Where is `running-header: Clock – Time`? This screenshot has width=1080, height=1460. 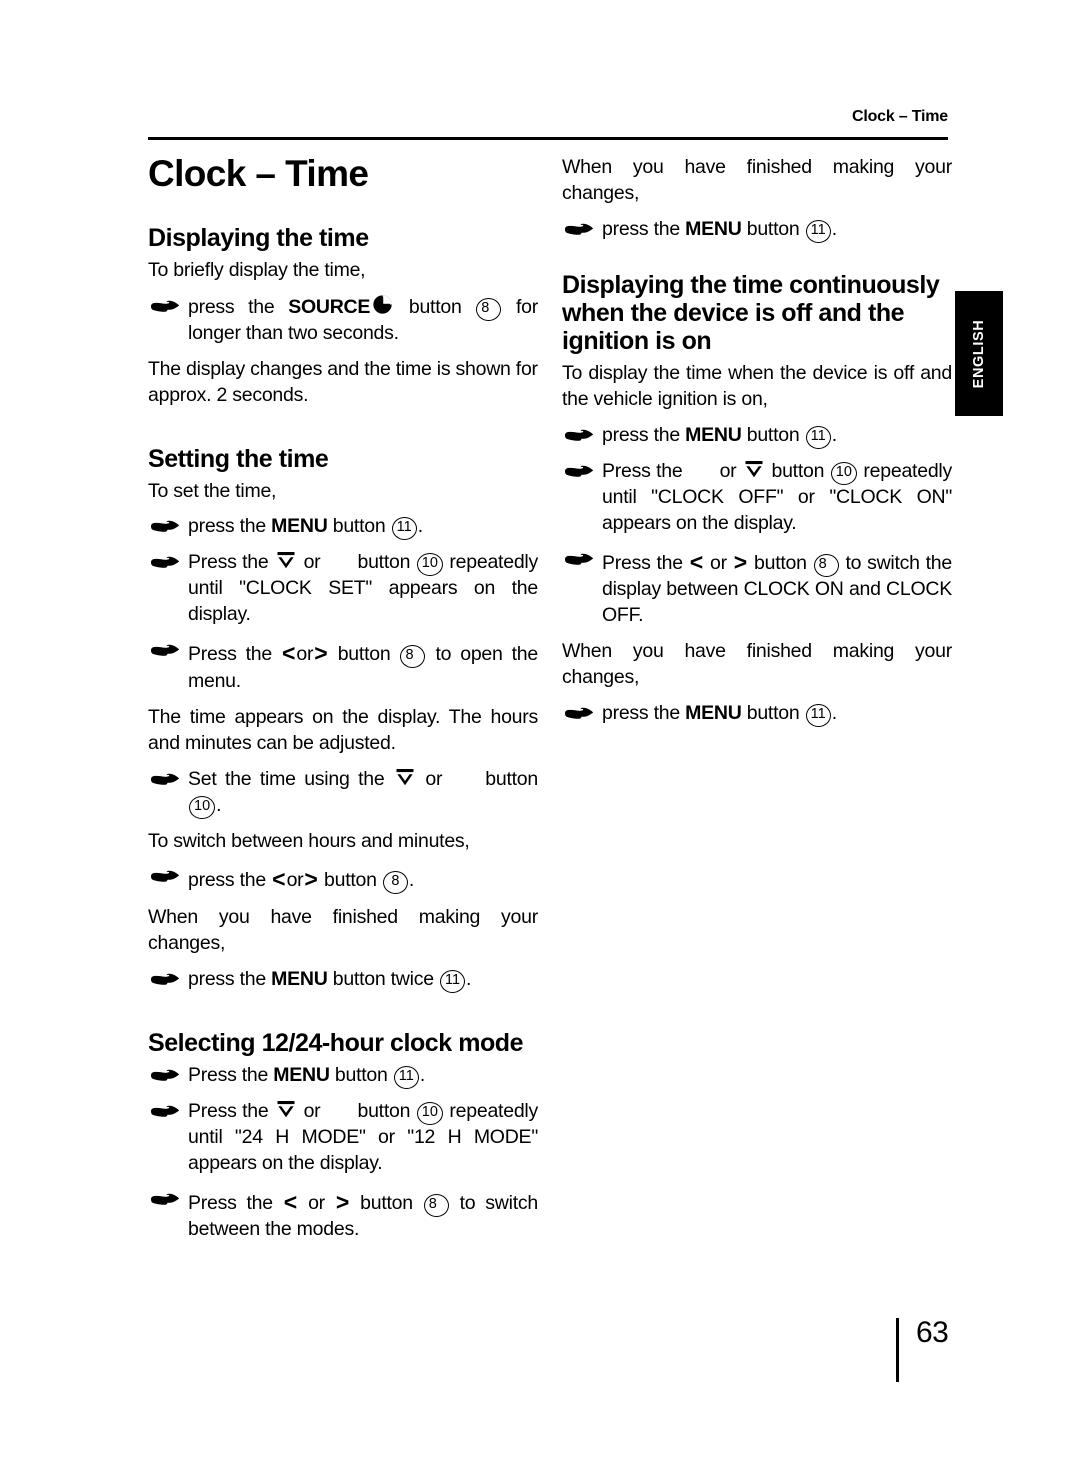 running-header: Clock – Time is located at coordinates (899, 116).